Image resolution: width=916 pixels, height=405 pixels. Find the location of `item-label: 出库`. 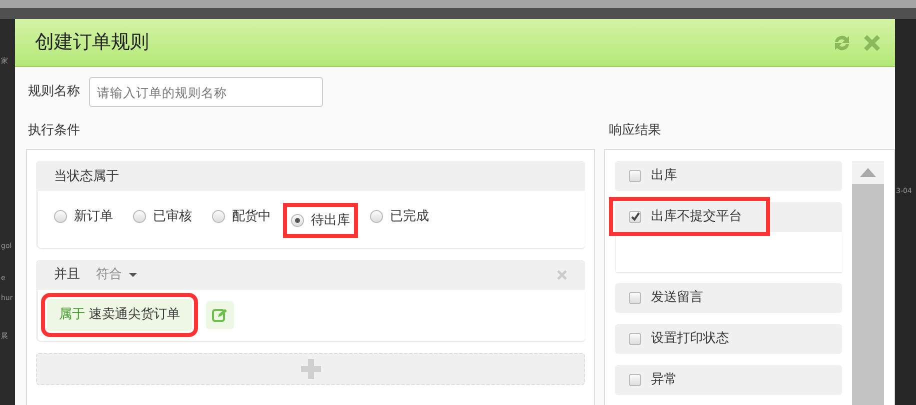

item-label: 出库 is located at coordinates (664, 175).